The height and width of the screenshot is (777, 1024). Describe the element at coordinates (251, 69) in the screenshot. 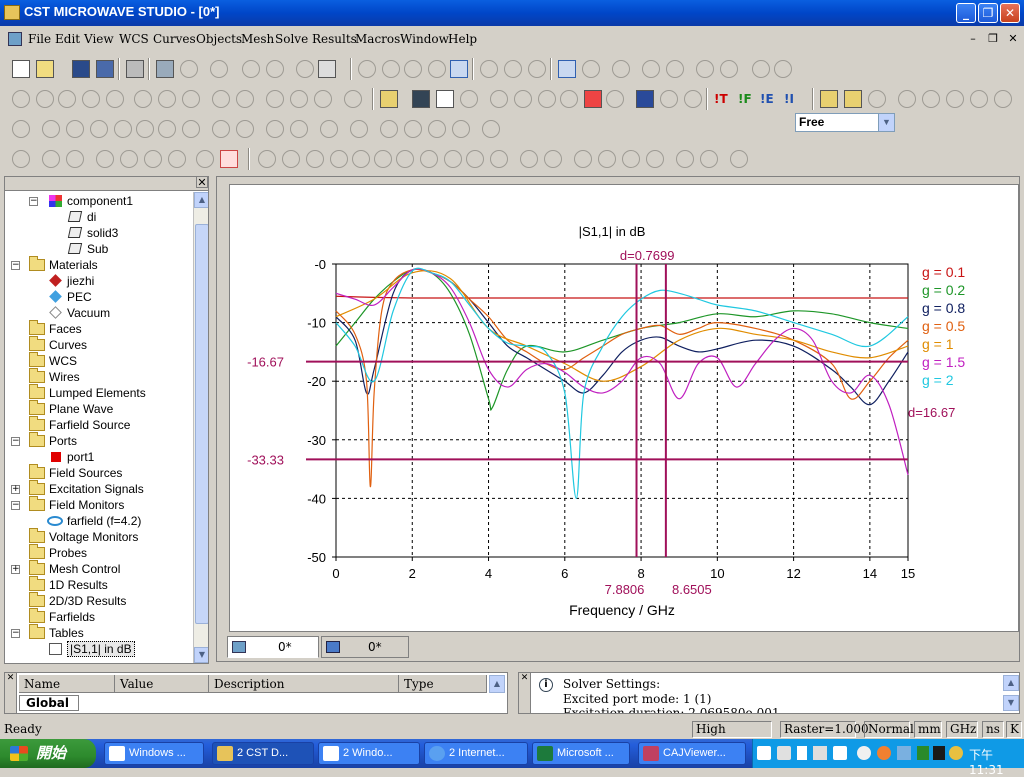

I see `delete-icon` at that location.